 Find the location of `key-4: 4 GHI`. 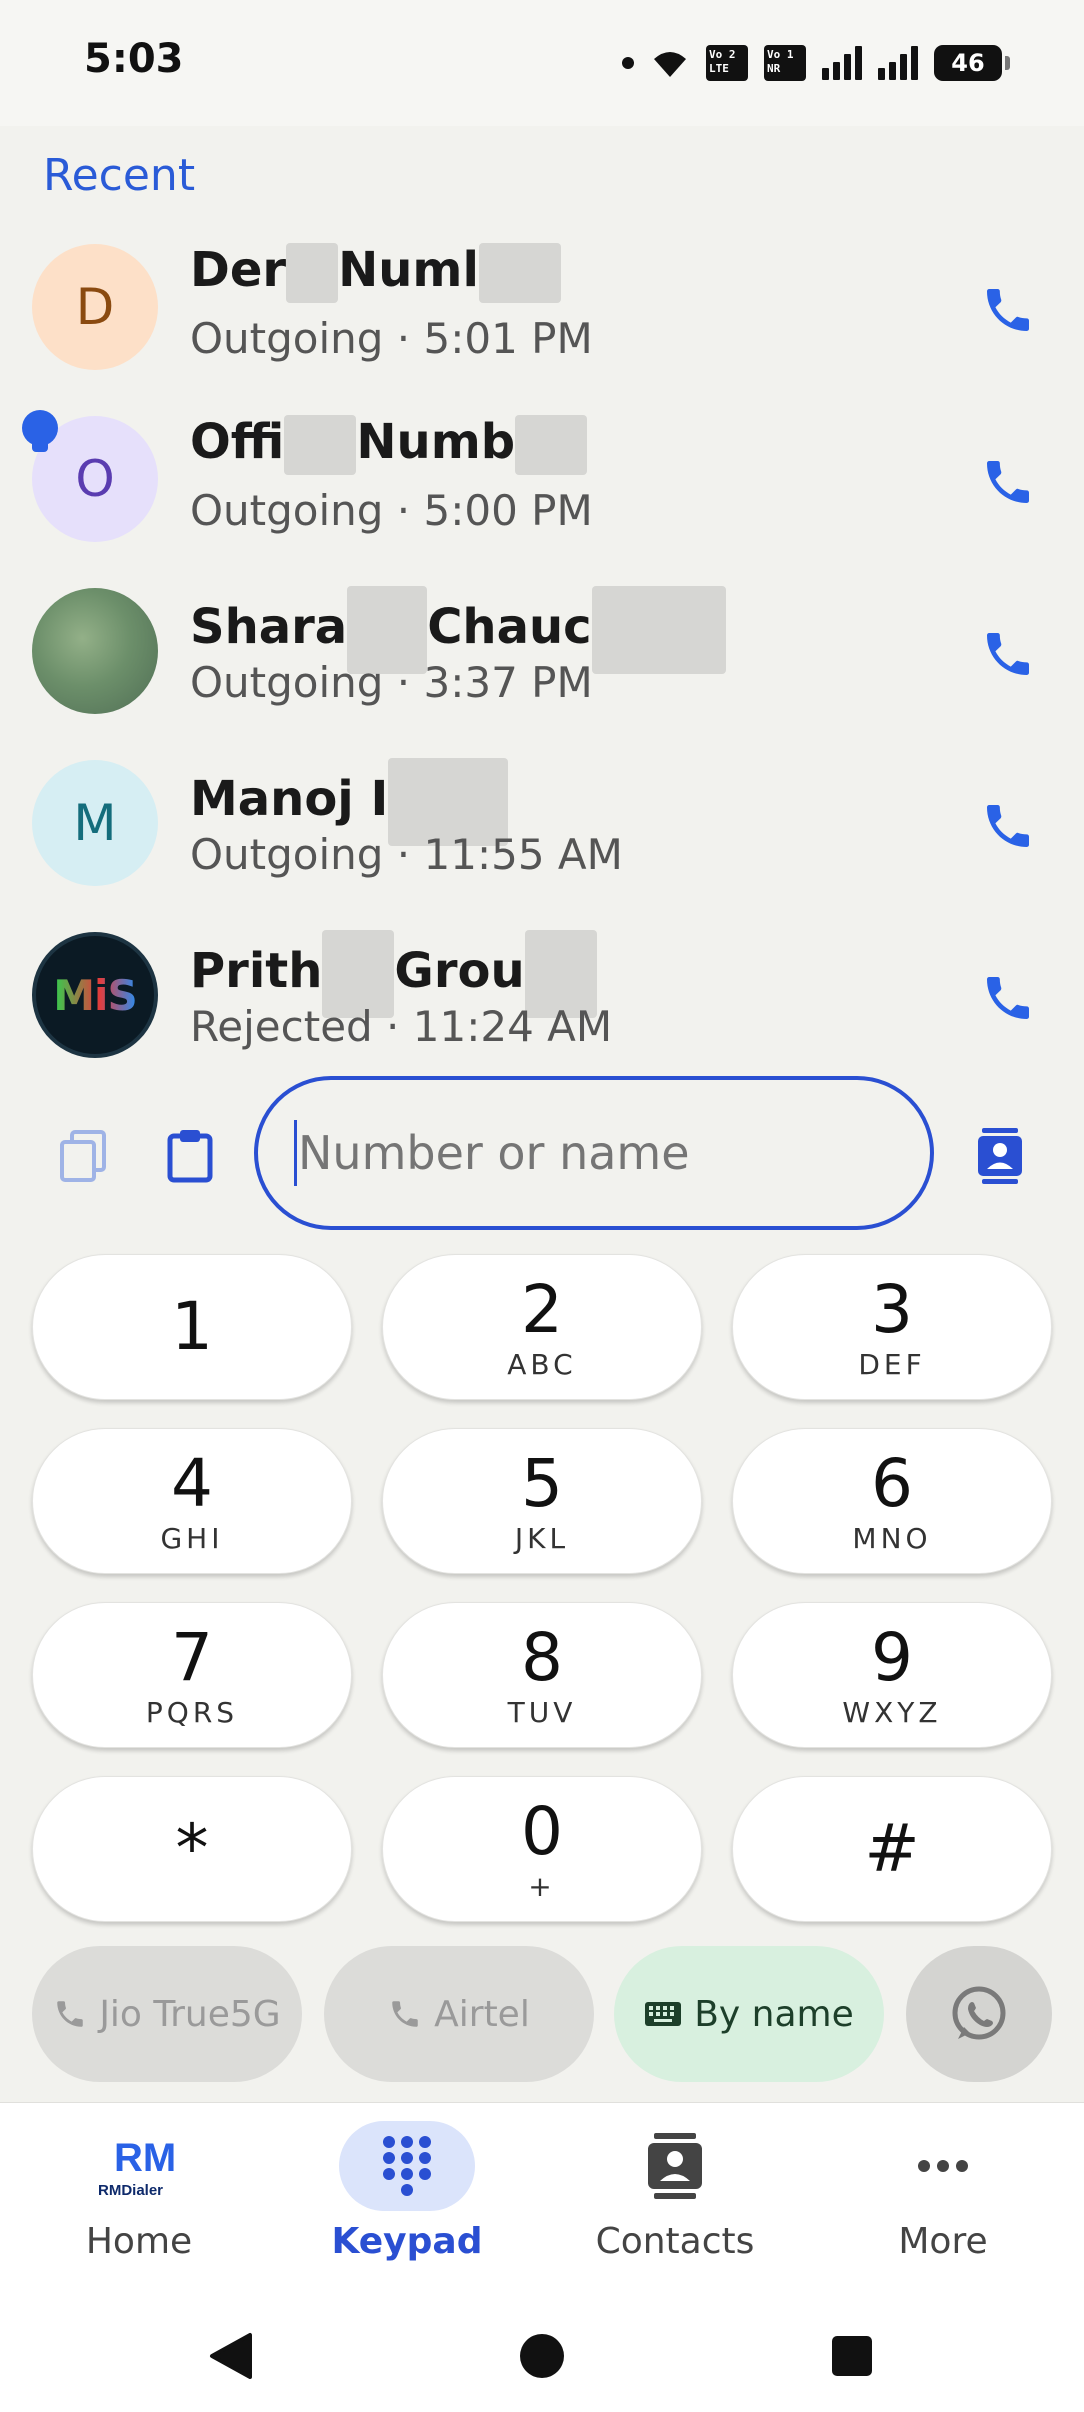

key-4: 4 GHI is located at coordinates (192, 1501).